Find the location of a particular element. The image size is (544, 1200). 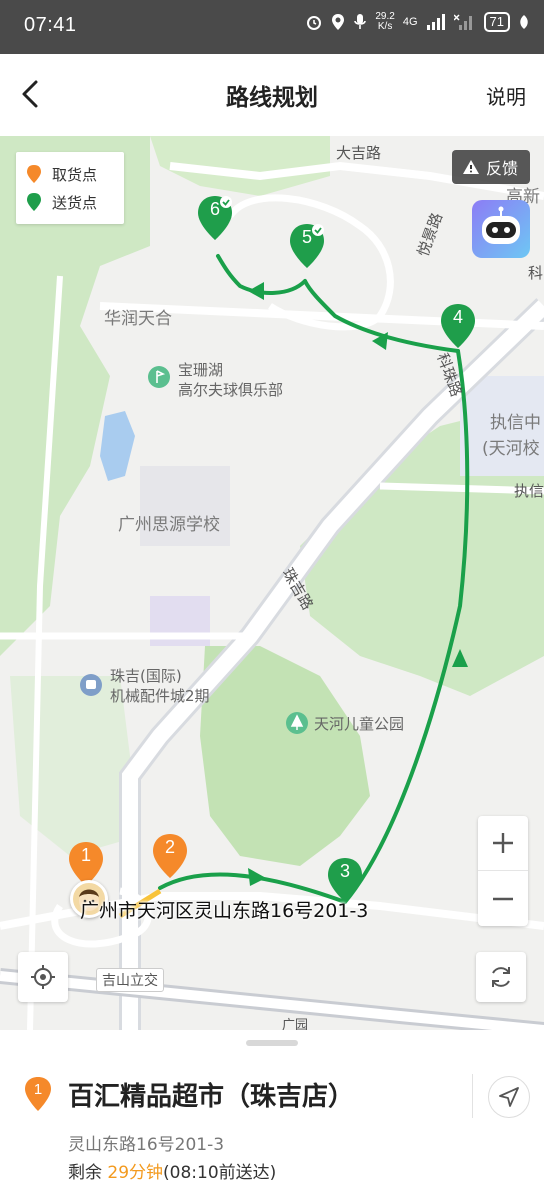

locate-button is located at coordinates (43, 977).